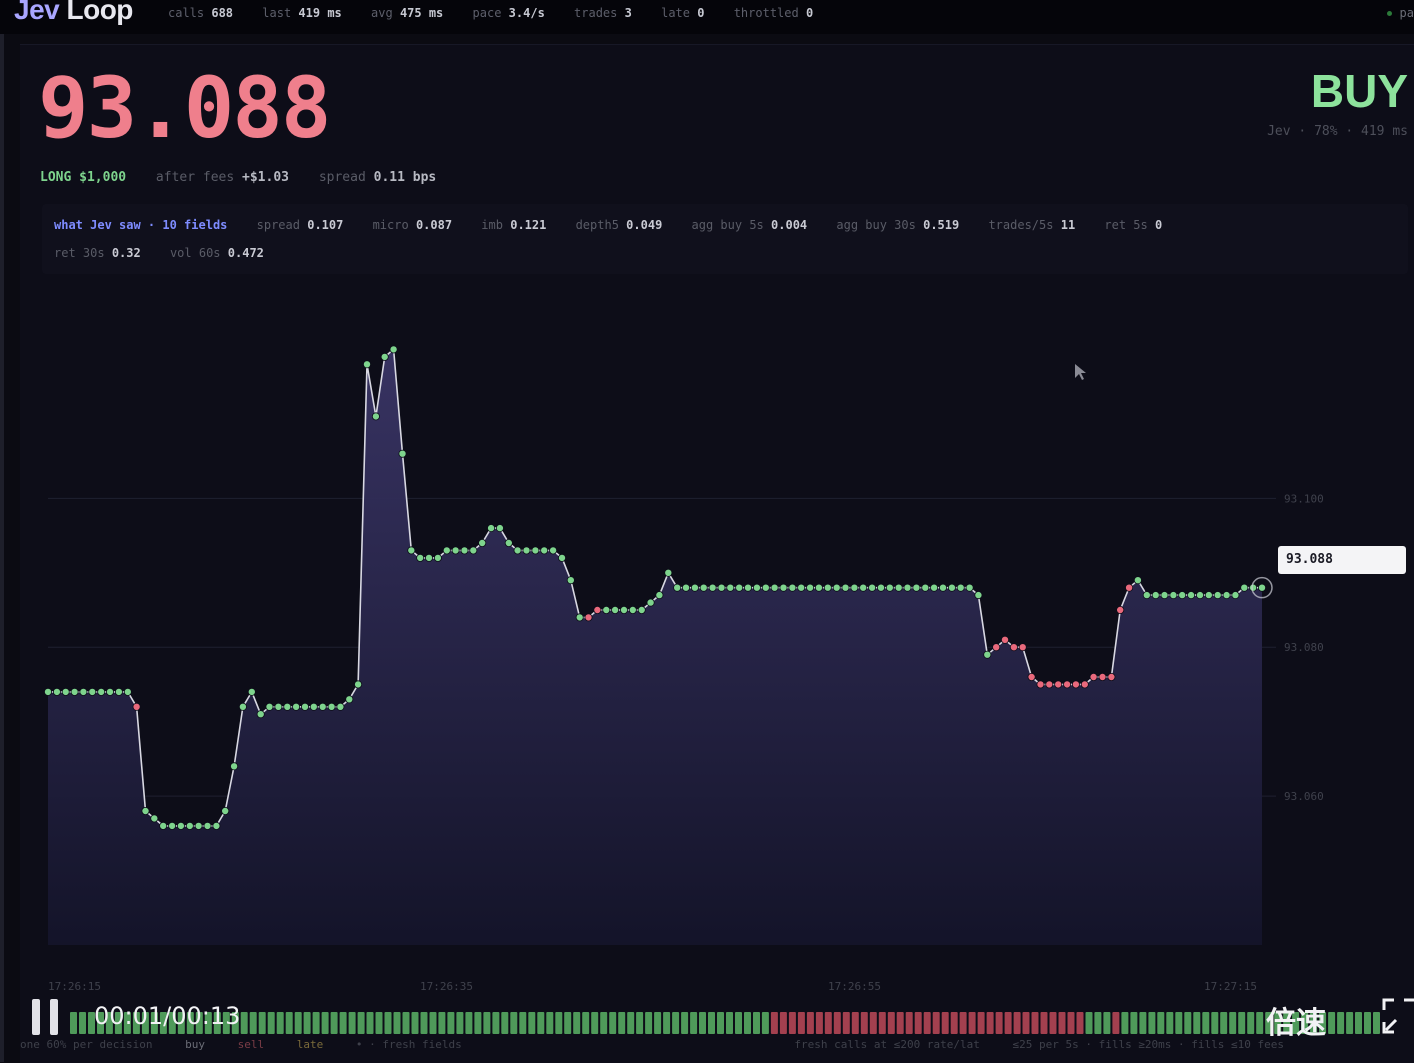  Describe the element at coordinates (854, 986) in the screenshot. I see `x-tick-label: 17:26:55` at that location.